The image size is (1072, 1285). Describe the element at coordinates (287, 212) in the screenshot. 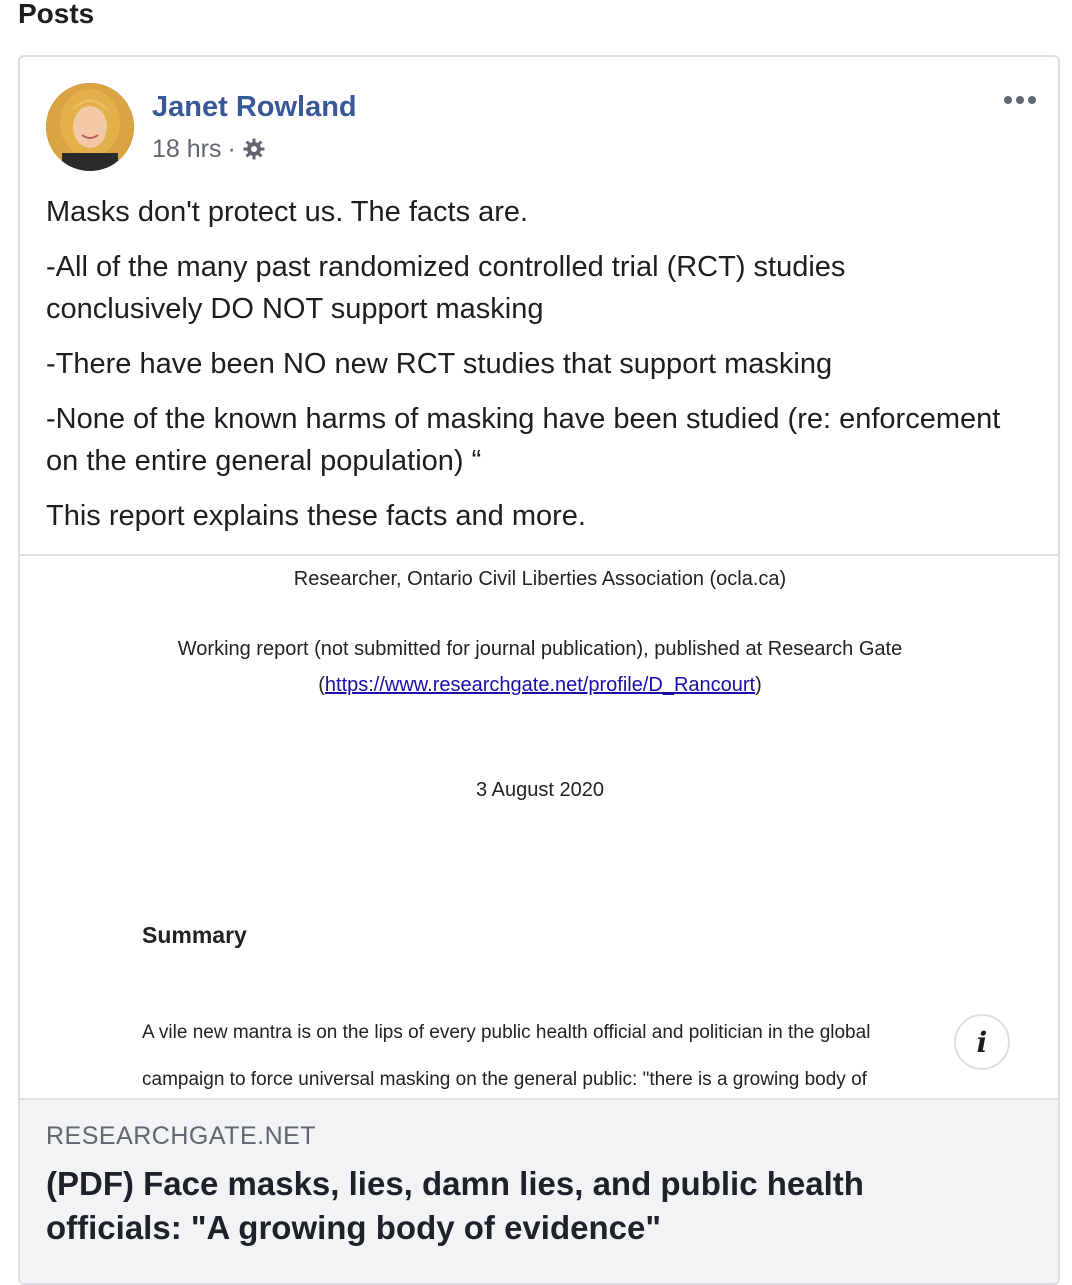

I see `post-paragraph: Masks don't protect us. The facts are.` at that location.